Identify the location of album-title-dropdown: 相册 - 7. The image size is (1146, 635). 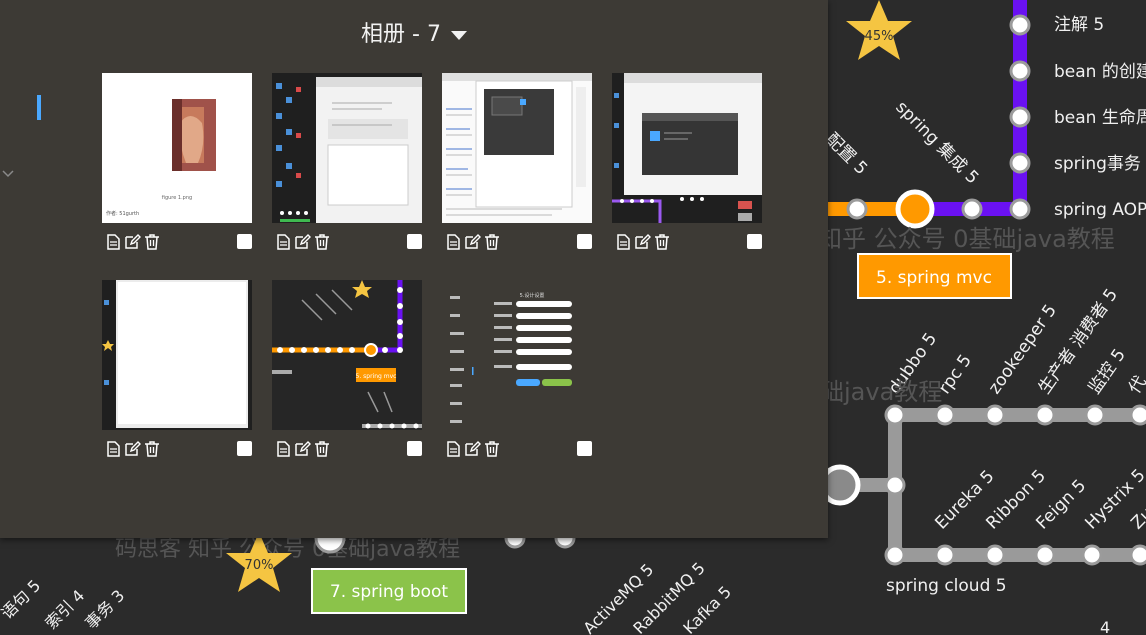
(414, 32).